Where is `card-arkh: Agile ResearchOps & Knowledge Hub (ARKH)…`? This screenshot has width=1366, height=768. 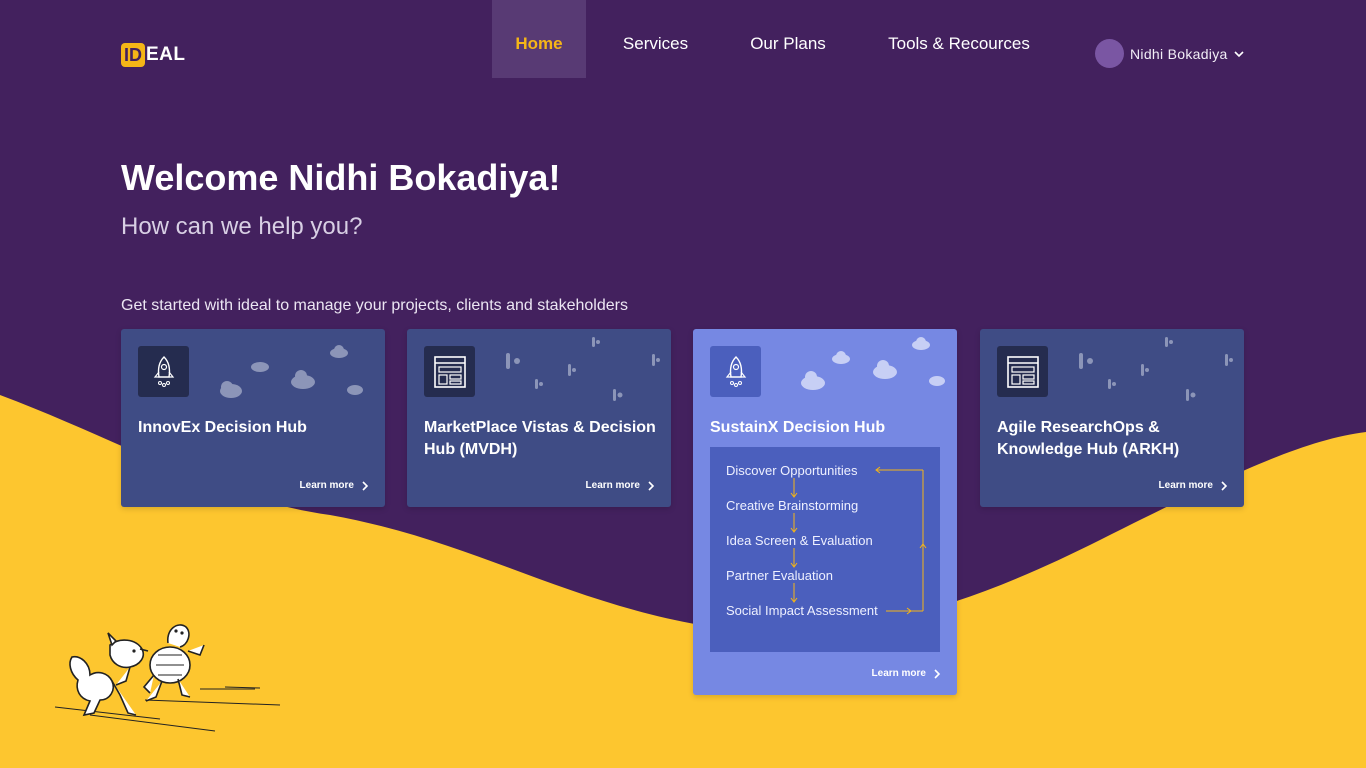 card-arkh: Agile ResearchOps & Knowledge Hub (ARKH)… is located at coordinates (1112, 418).